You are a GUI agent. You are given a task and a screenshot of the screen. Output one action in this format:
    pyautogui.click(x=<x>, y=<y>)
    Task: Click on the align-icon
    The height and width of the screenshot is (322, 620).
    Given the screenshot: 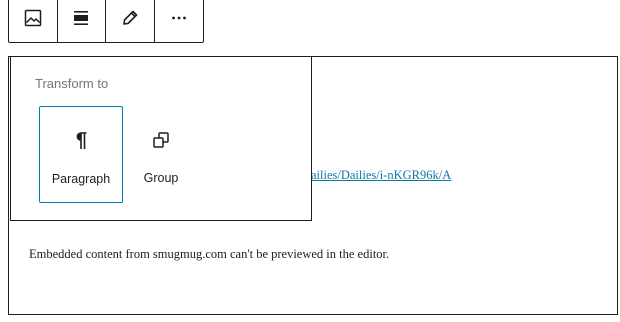 What is the action you would take?
    pyautogui.click(x=81, y=20)
    